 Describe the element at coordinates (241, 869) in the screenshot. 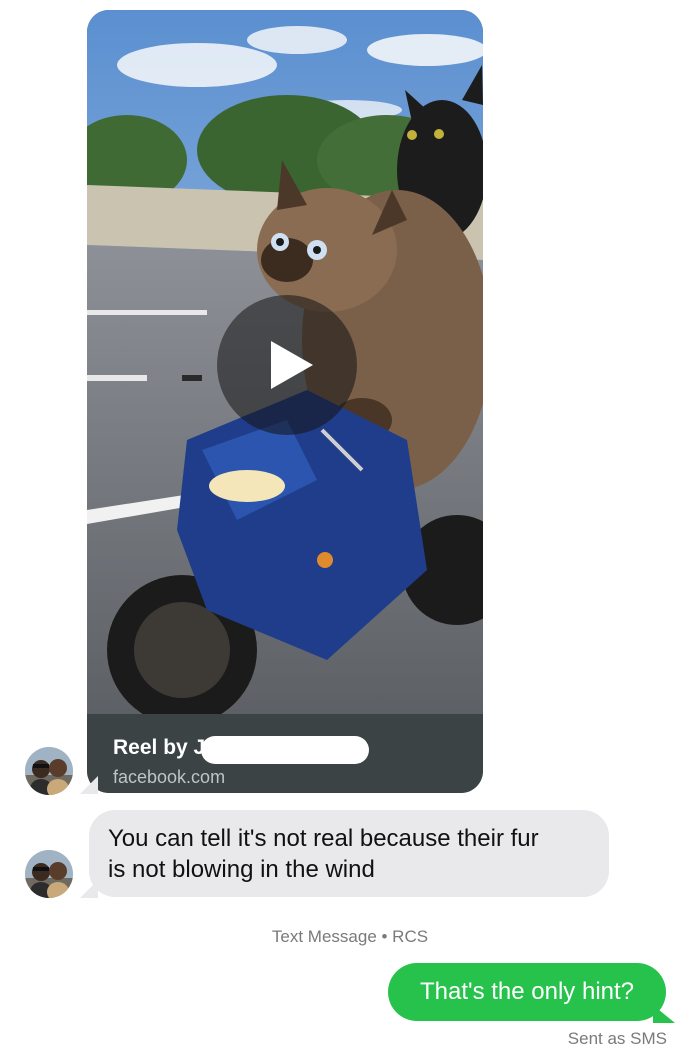

I see `message-line: is not blowing in the wind` at that location.